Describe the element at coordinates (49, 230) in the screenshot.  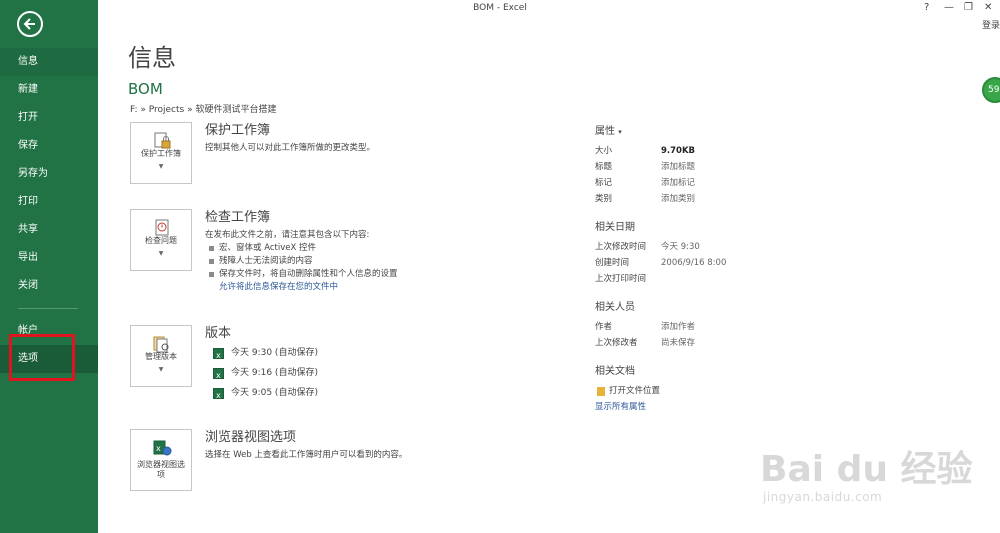
I see `nav-share: 共享` at that location.